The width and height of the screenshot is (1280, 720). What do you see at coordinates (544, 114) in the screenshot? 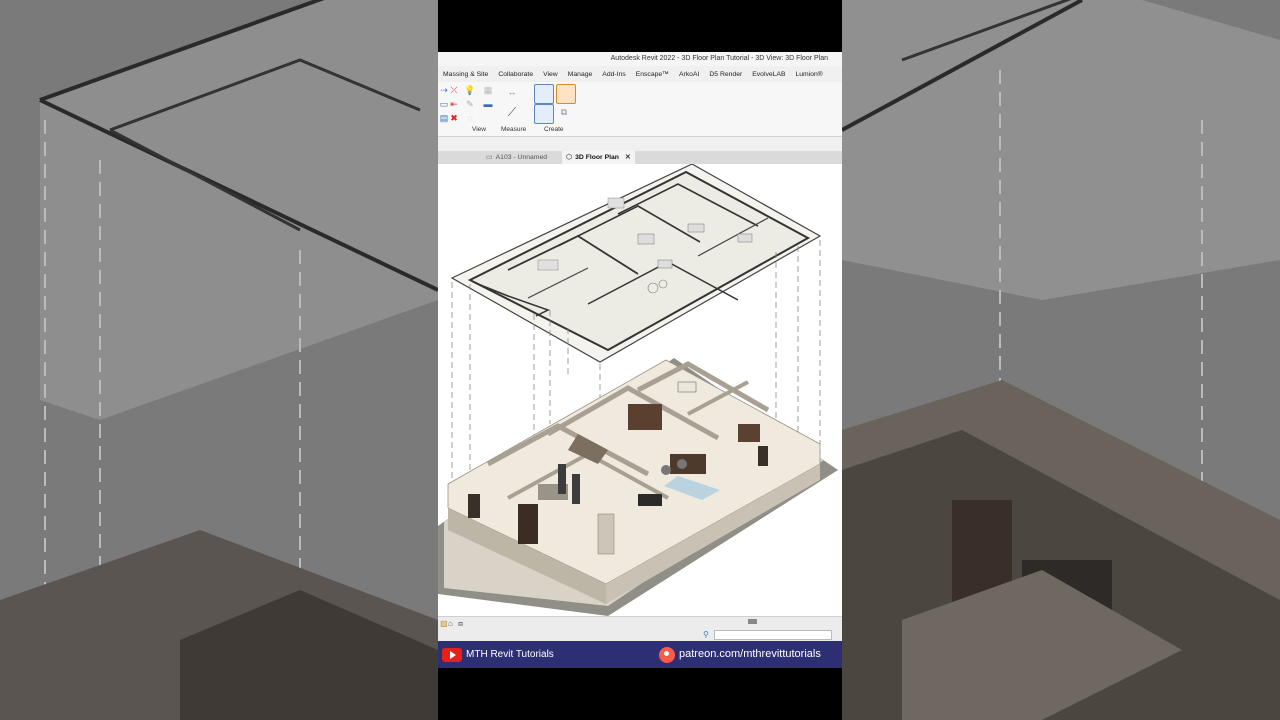
I see `create-parts-icon` at bounding box center [544, 114].